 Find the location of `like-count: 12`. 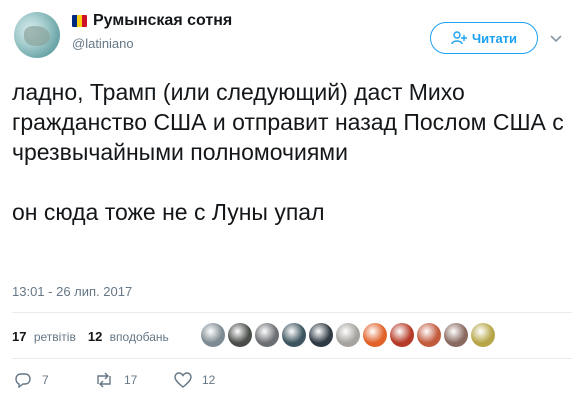

like-count: 12 is located at coordinates (209, 380).